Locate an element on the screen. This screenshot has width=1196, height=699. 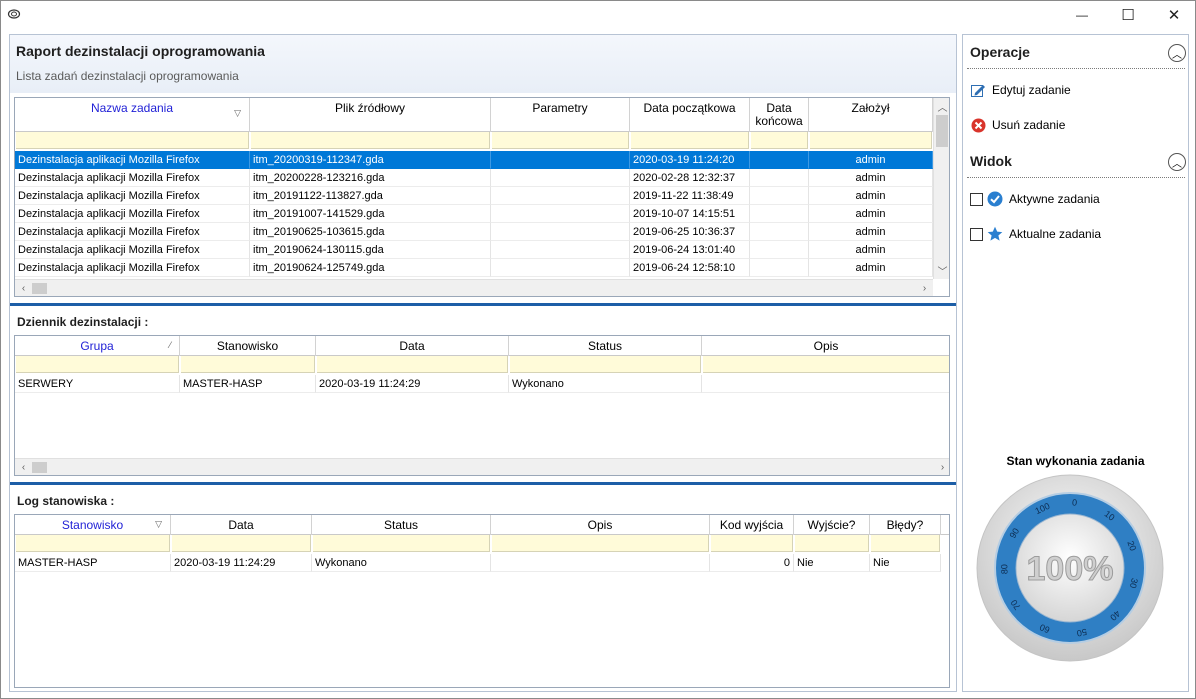
filter-exit-code is located at coordinates (752, 543).